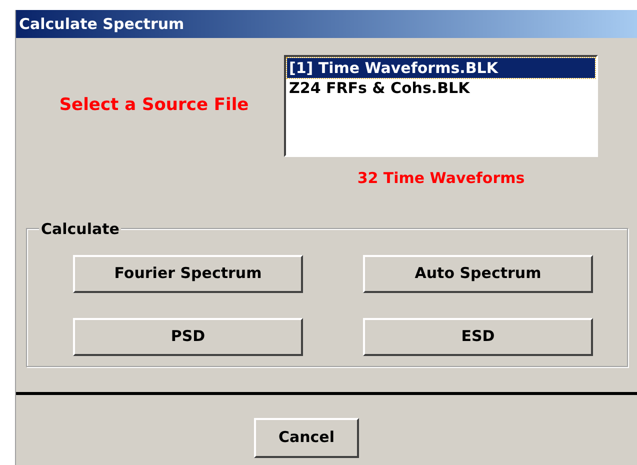  What do you see at coordinates (441, 178) in the screenshot?
I see `file-summary: 32 Time Waveforms` at bounding box center [441, 178].